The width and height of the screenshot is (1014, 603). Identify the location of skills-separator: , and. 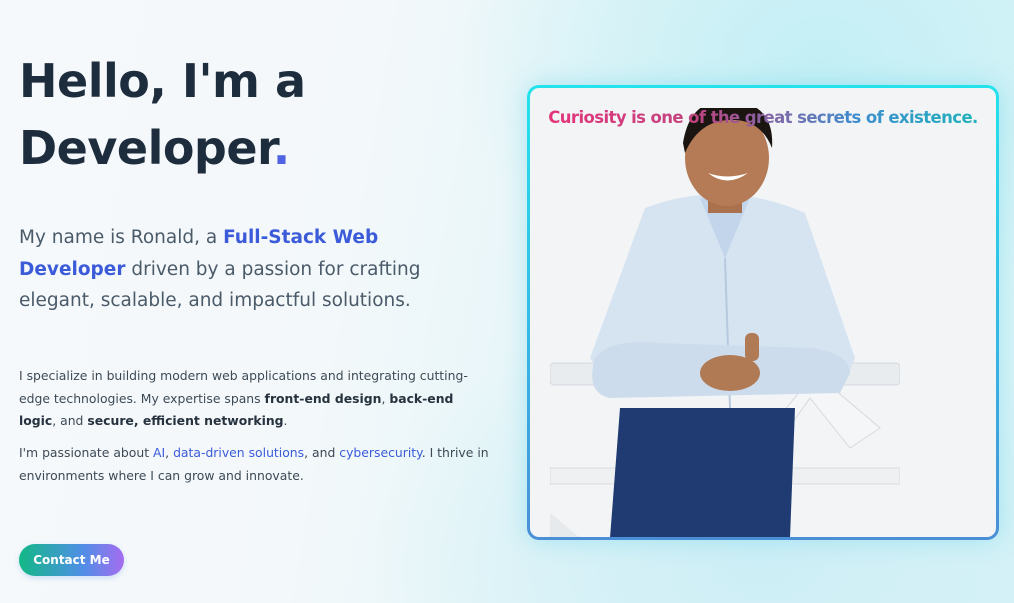
(70, 420).